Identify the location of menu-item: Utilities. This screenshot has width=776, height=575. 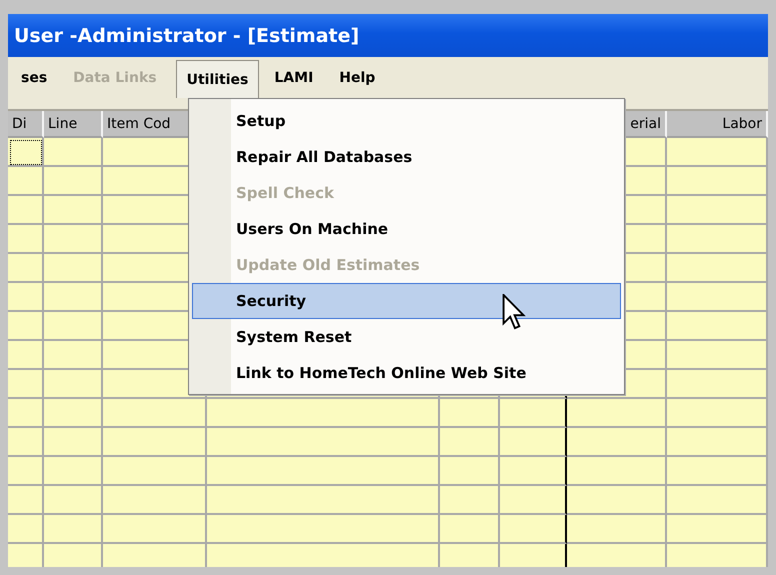
(218, 79).